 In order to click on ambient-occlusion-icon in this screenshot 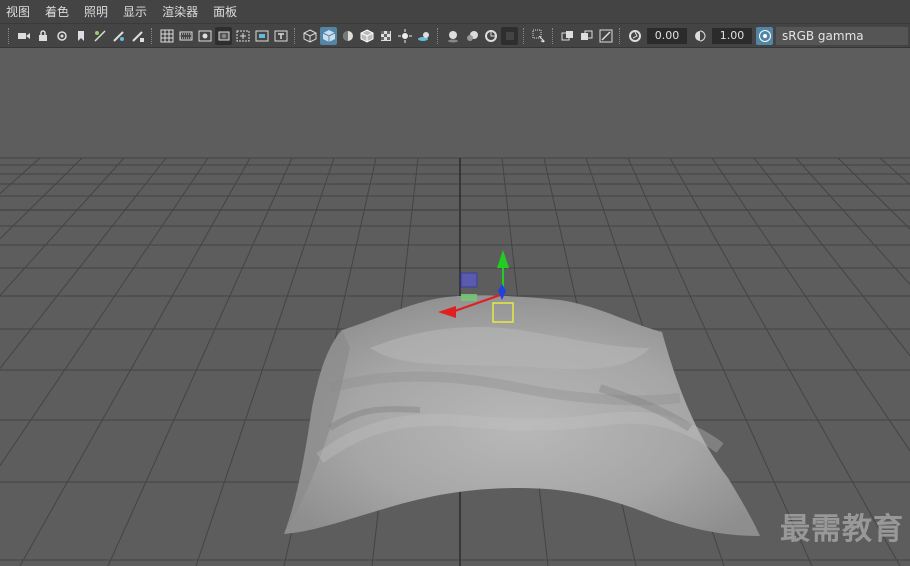, I will do `click(452, 36)`.